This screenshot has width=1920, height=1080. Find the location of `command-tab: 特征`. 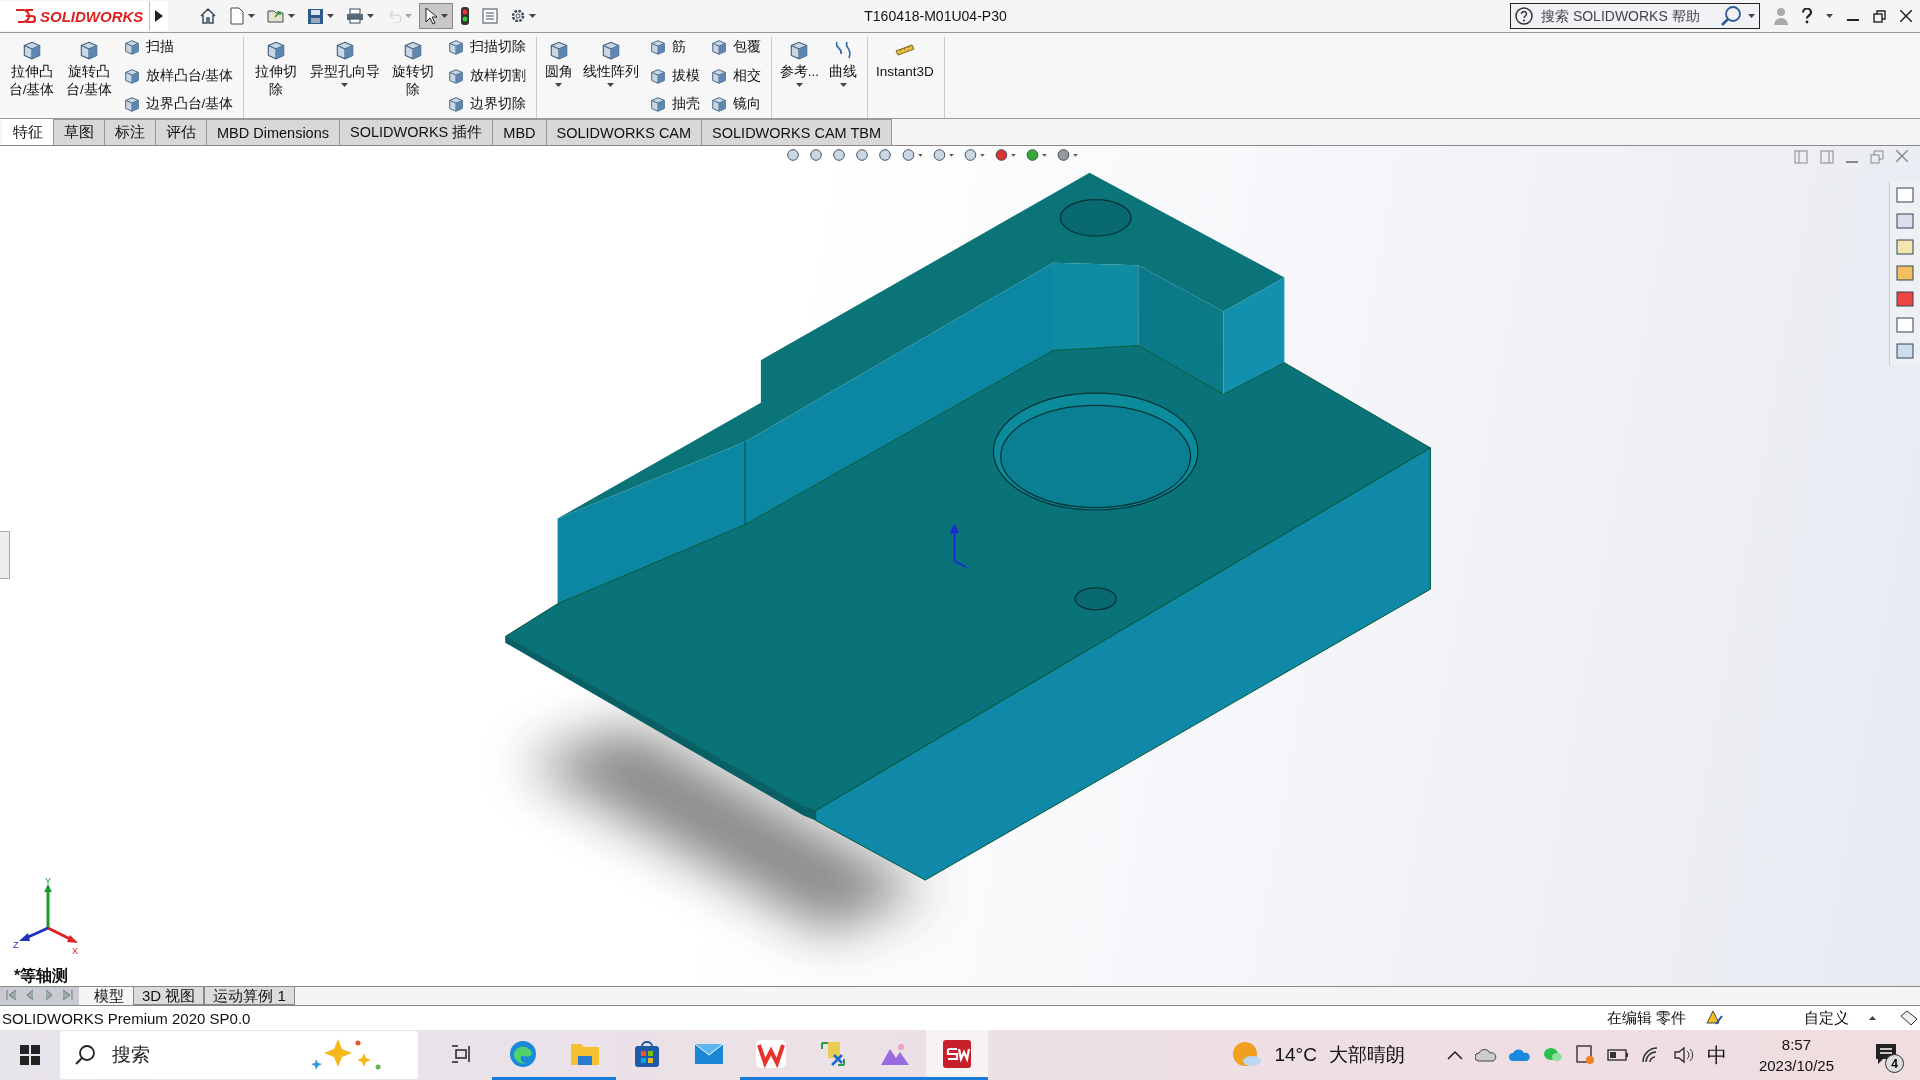

command-tab: 特征 is located at coordinates (28, 132).